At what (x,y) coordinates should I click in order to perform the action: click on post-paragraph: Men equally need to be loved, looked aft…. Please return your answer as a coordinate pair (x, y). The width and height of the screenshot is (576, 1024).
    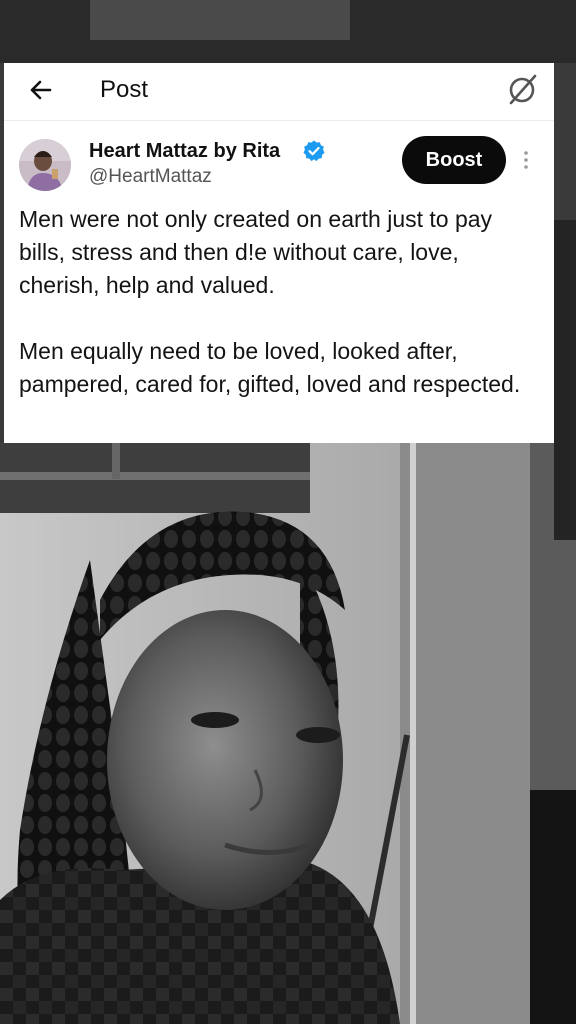
    Looking at the image, I should click on (270, 367).